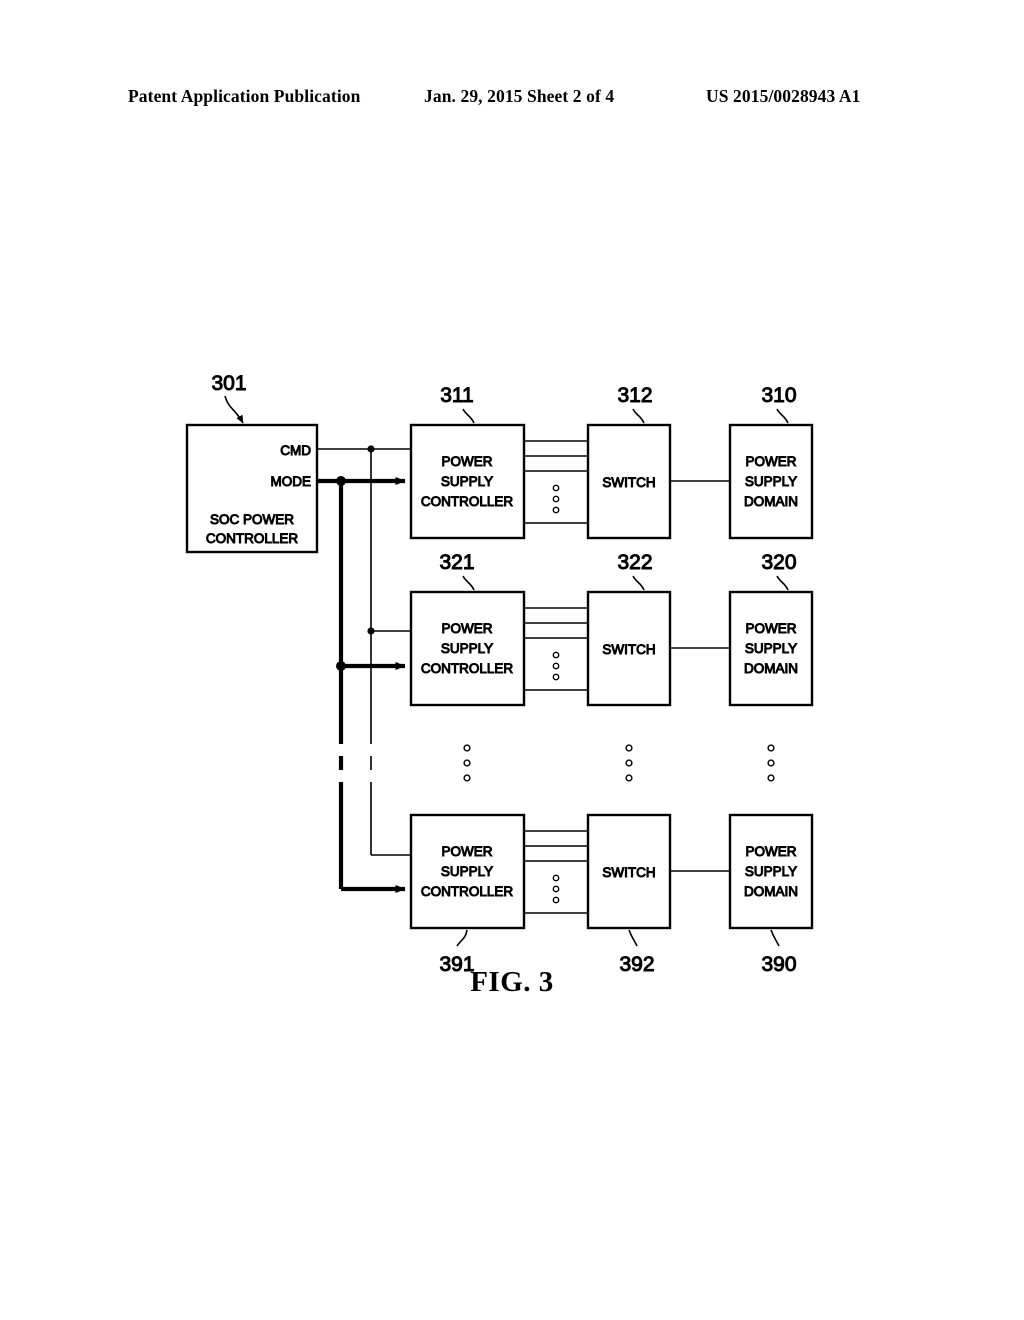  I want to click on psc-311-line2: SUPPLY, so click(467, 481).